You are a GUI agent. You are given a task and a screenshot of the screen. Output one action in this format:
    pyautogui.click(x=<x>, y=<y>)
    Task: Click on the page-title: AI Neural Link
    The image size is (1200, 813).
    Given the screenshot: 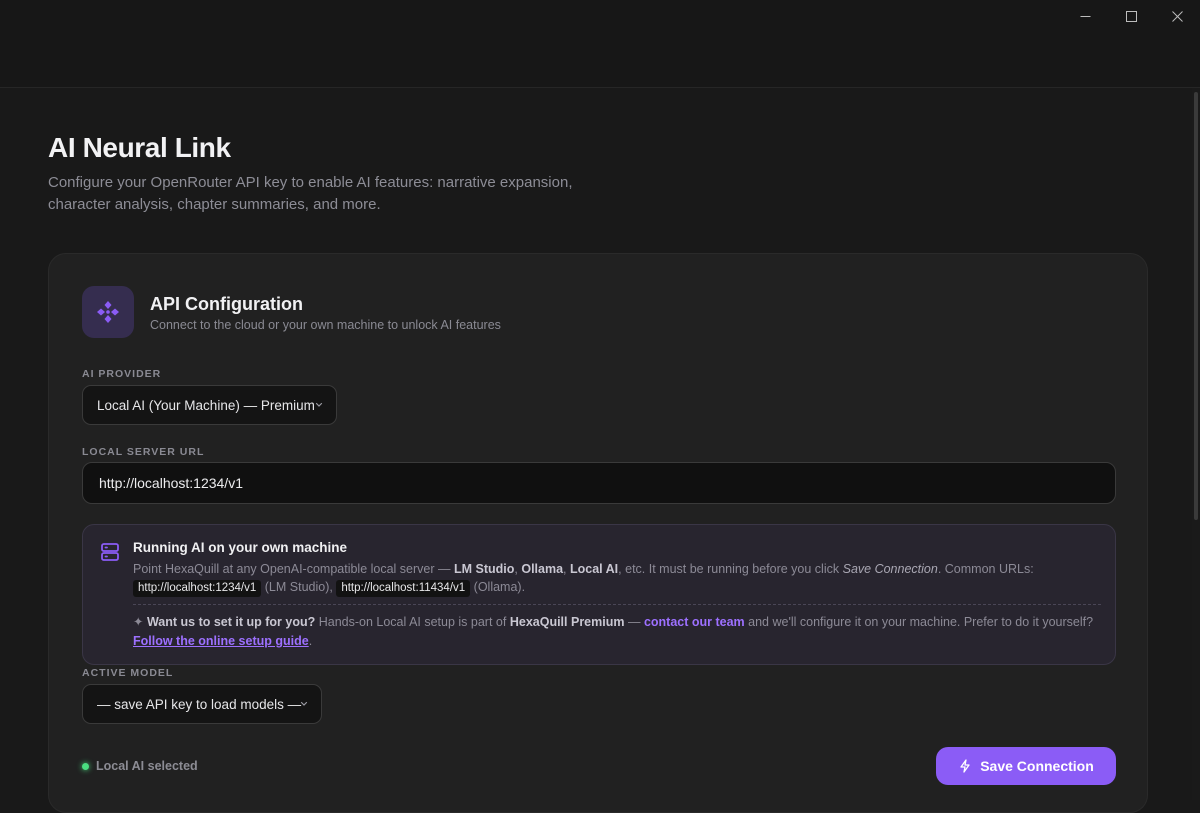 What is the action you would take?
    pyautogui.click(x=139, y=147)
    